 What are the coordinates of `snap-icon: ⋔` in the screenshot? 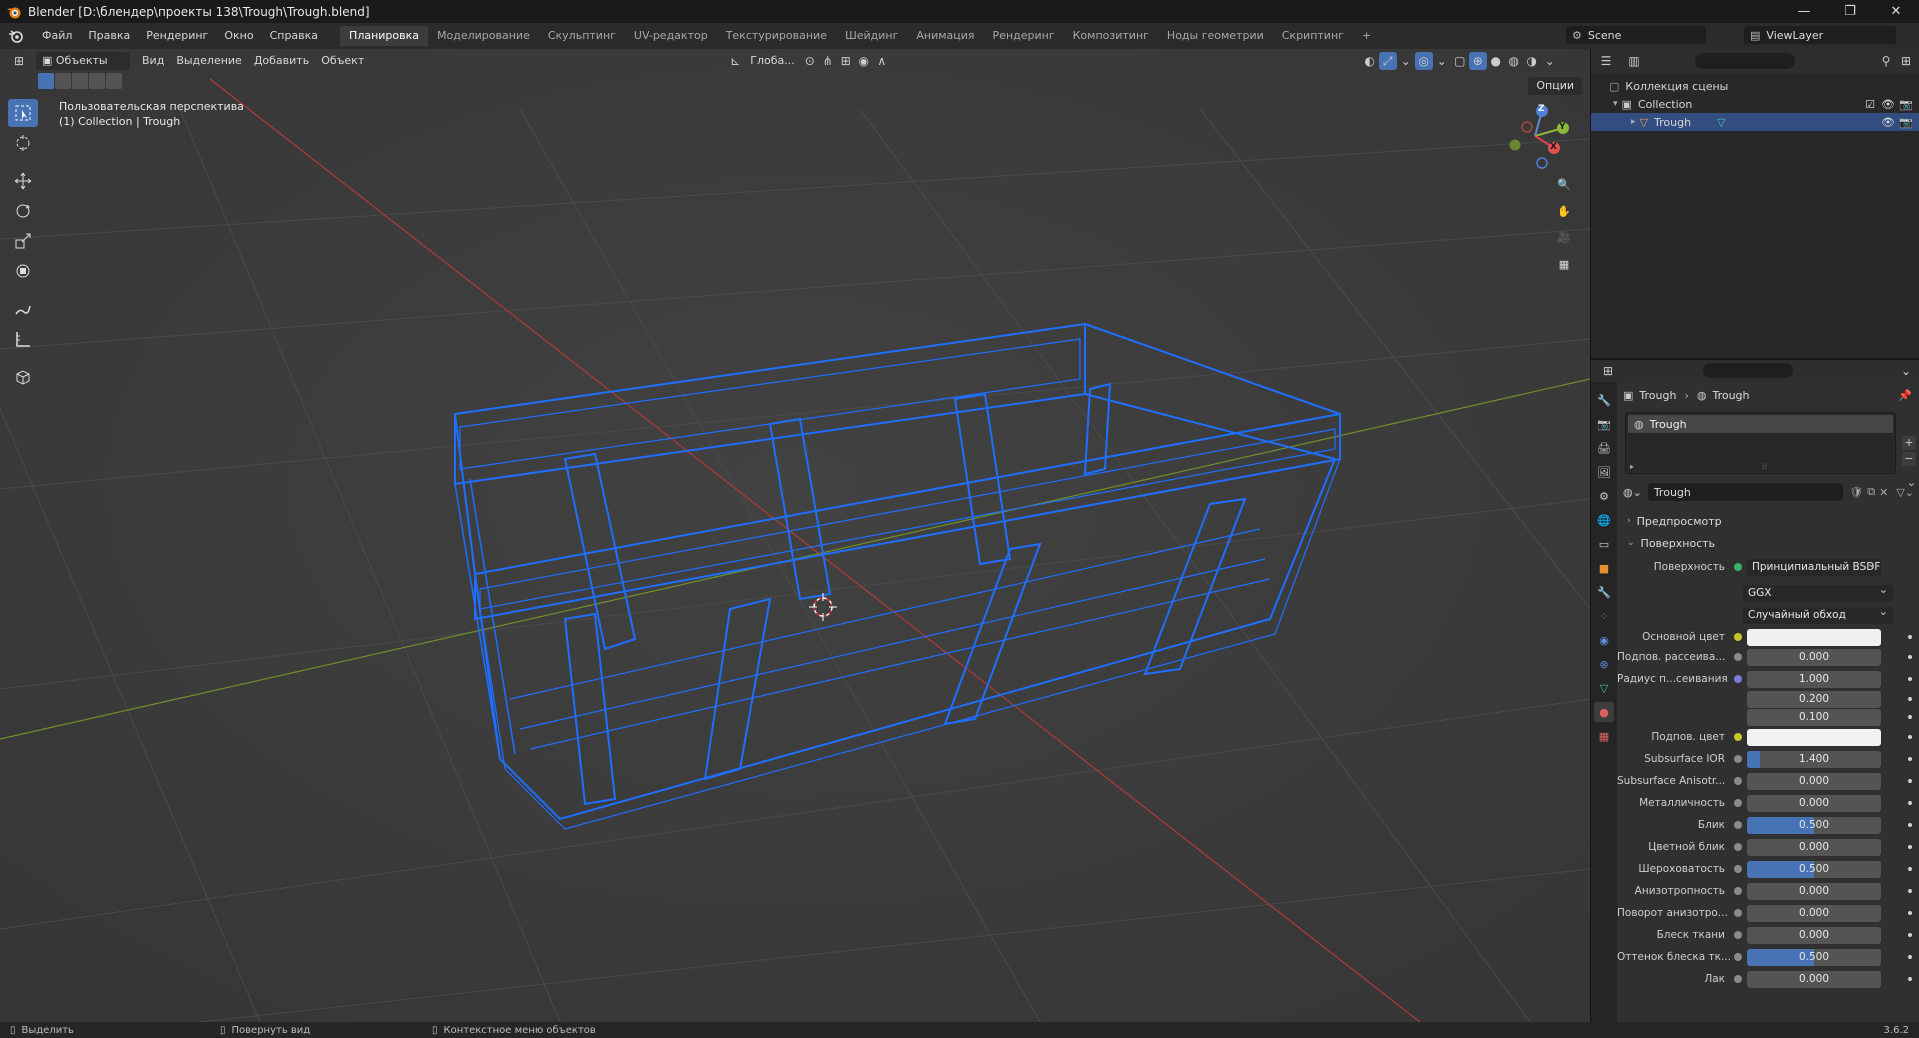 It's located at (828, 61).